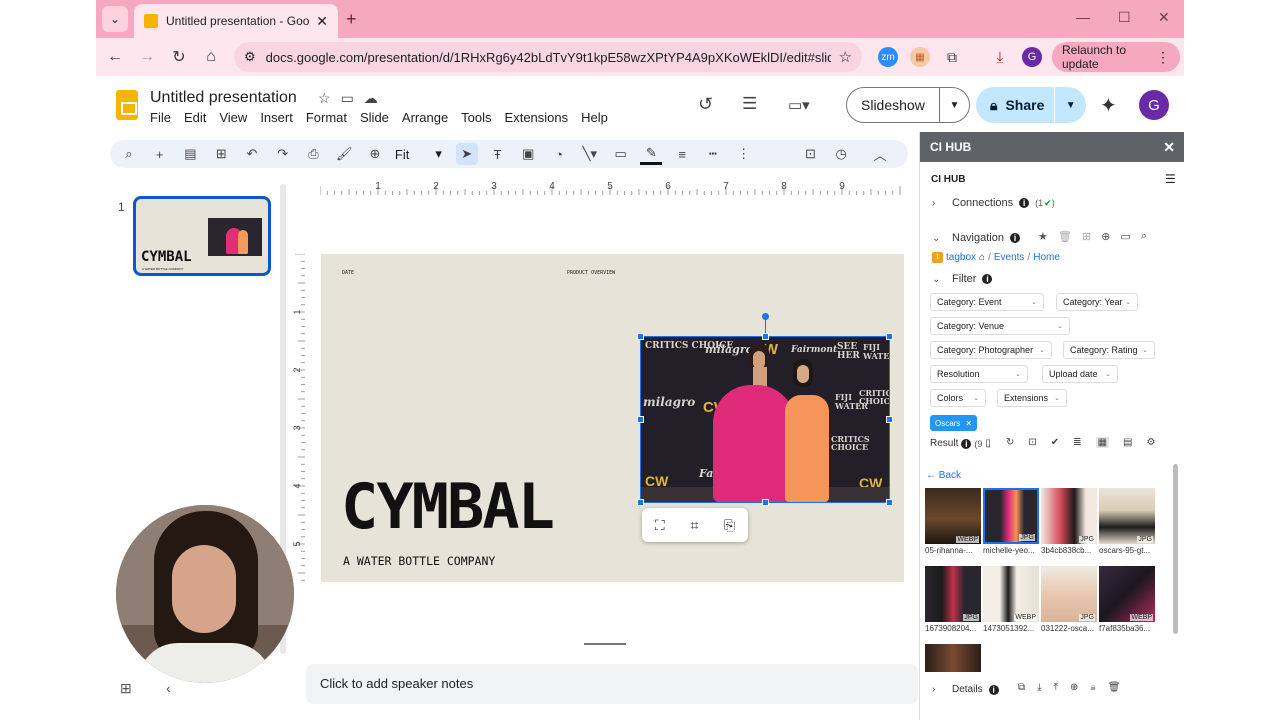 Image resolution: width=1280 pixels, height=720 pixels. What do you see at coordinates (729, 525) in the screenshot?
I see `replace-image-icon: ⎘` at bounding box center [729, 525].